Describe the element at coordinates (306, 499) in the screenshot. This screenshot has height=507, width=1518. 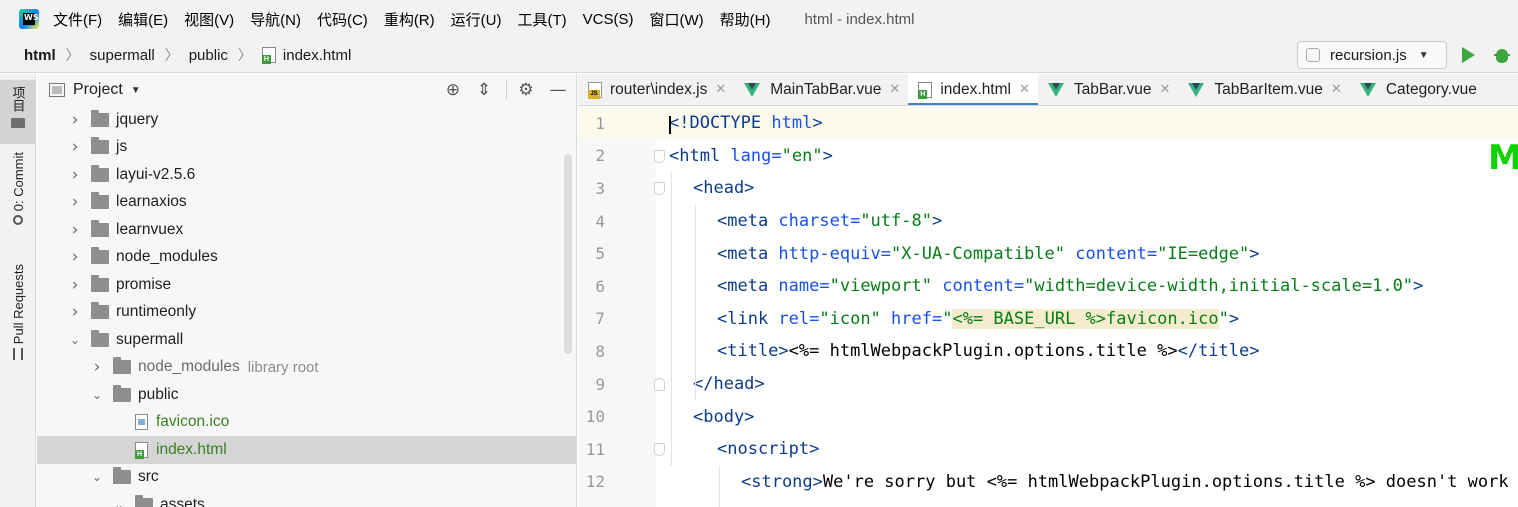
I see `tree-item: ⌄ assets` at that location.